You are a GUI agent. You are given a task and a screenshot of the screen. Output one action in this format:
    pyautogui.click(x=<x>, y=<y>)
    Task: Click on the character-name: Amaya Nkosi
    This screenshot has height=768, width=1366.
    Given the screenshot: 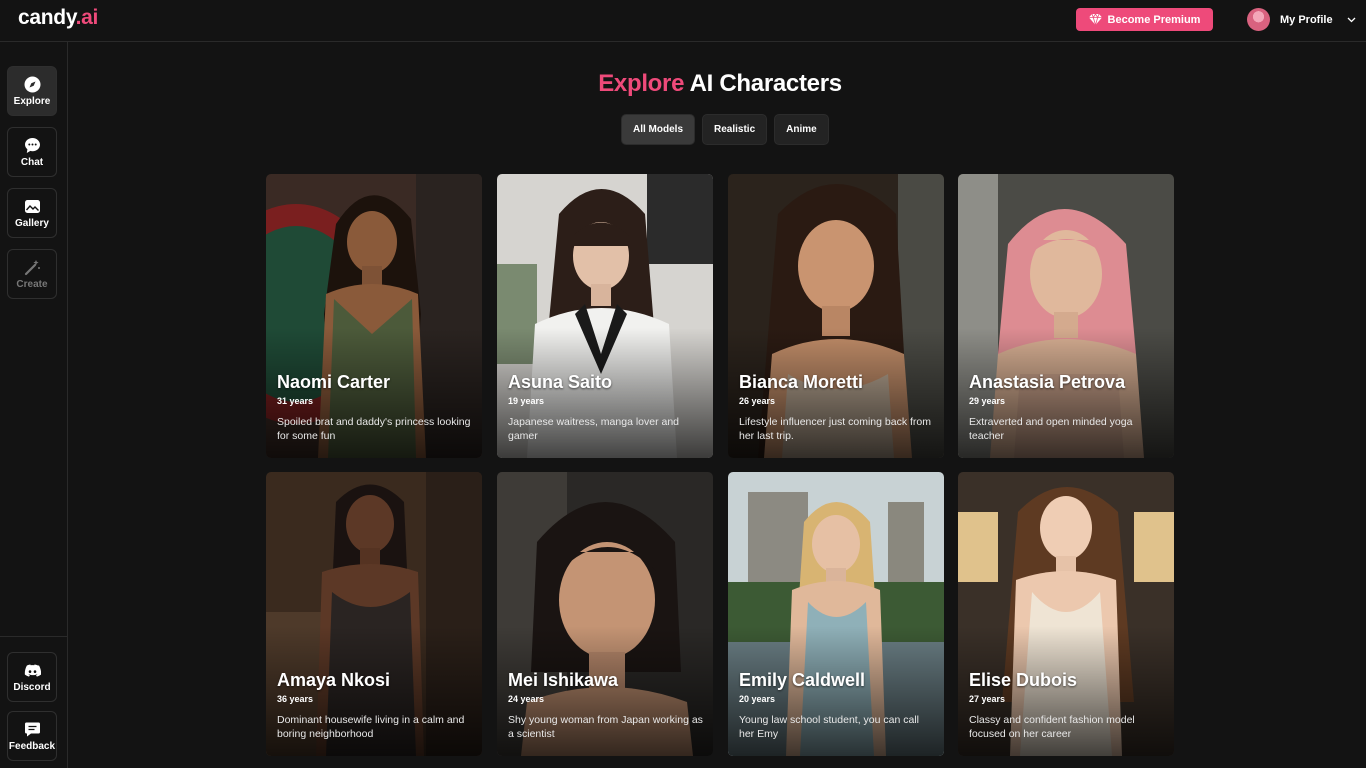 What is the action you would take?
    pyautogui.click(x=334, y=680)
    